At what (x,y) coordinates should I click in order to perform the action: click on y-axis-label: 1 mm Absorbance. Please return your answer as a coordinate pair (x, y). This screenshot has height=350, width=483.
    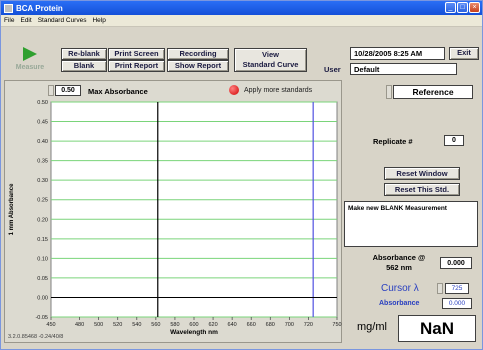
    Looking at the image, I should click on (12, 209).